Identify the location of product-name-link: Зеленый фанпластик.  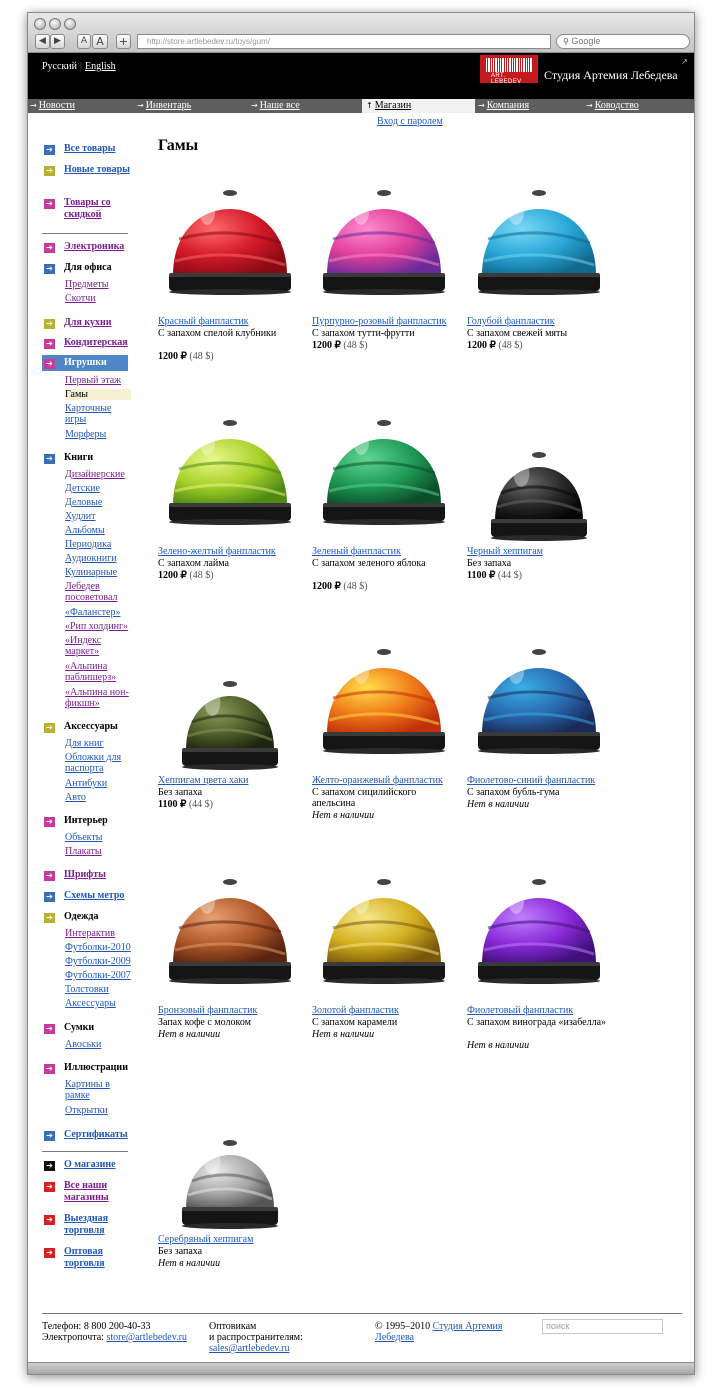
(356, 551).